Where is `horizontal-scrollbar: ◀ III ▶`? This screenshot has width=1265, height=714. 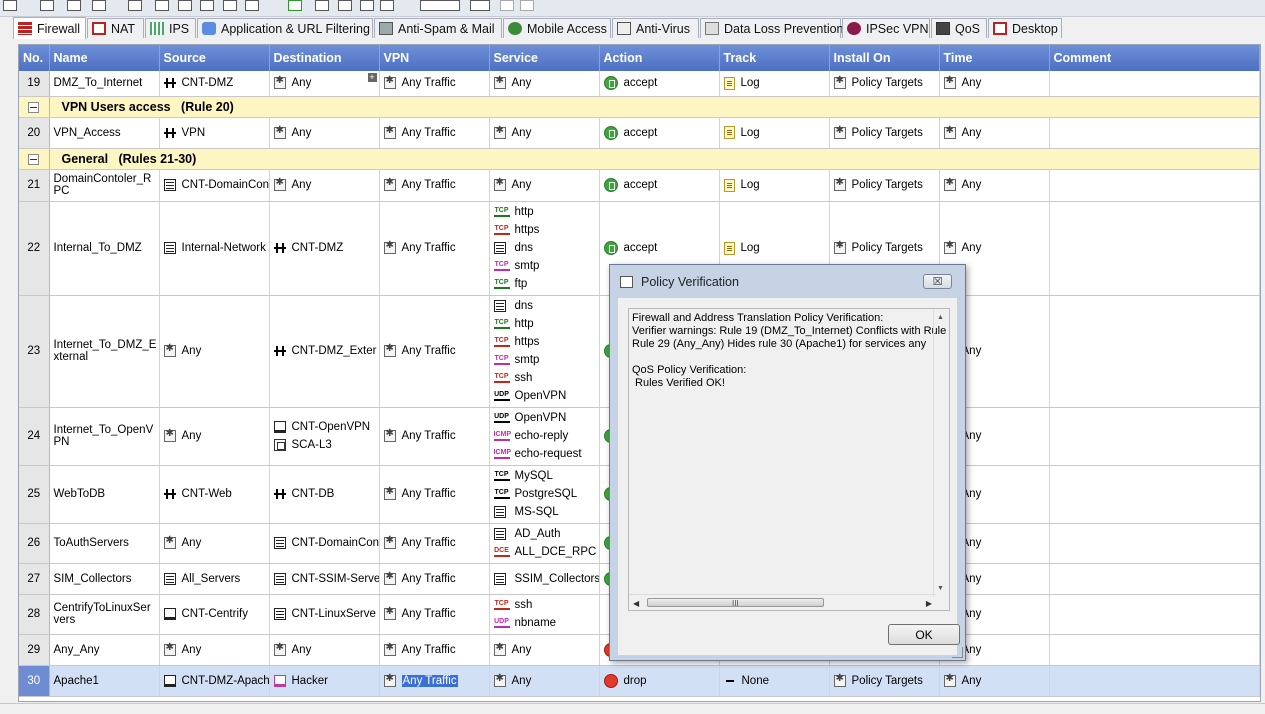 horizontal-scrollbar: ◀ III ▶ is located at coordinates (782, 602).